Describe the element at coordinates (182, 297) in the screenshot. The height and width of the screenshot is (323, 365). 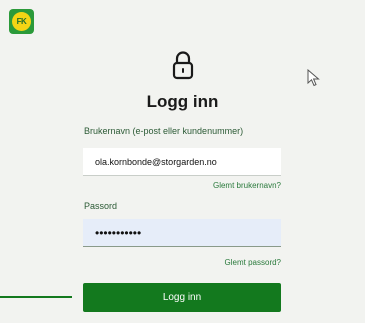
I see `login-button: Logg inn` at that location.